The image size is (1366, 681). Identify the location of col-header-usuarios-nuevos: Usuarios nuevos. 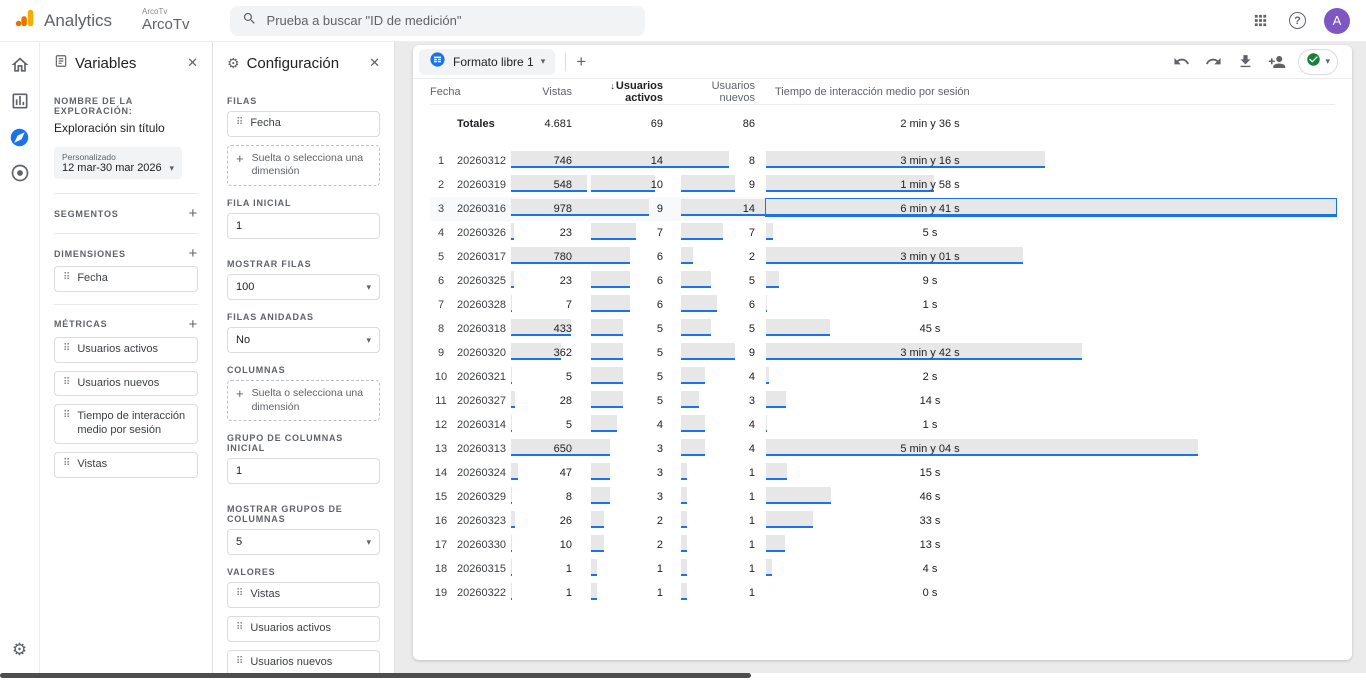
(722, 92).